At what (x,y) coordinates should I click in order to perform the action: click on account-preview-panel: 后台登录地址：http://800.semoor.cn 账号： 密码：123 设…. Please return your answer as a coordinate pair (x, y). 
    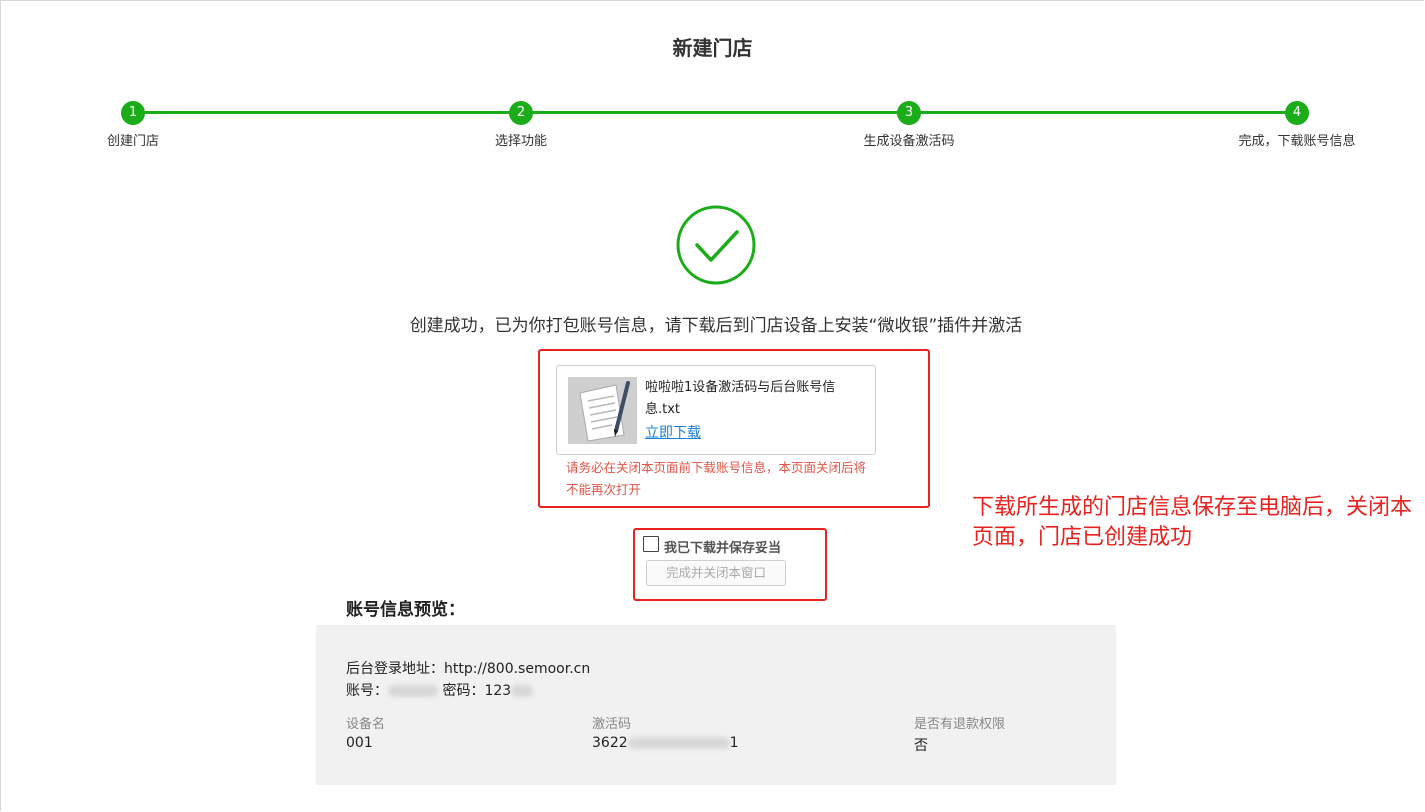
    Looking at the image, I should click on (716, 705).